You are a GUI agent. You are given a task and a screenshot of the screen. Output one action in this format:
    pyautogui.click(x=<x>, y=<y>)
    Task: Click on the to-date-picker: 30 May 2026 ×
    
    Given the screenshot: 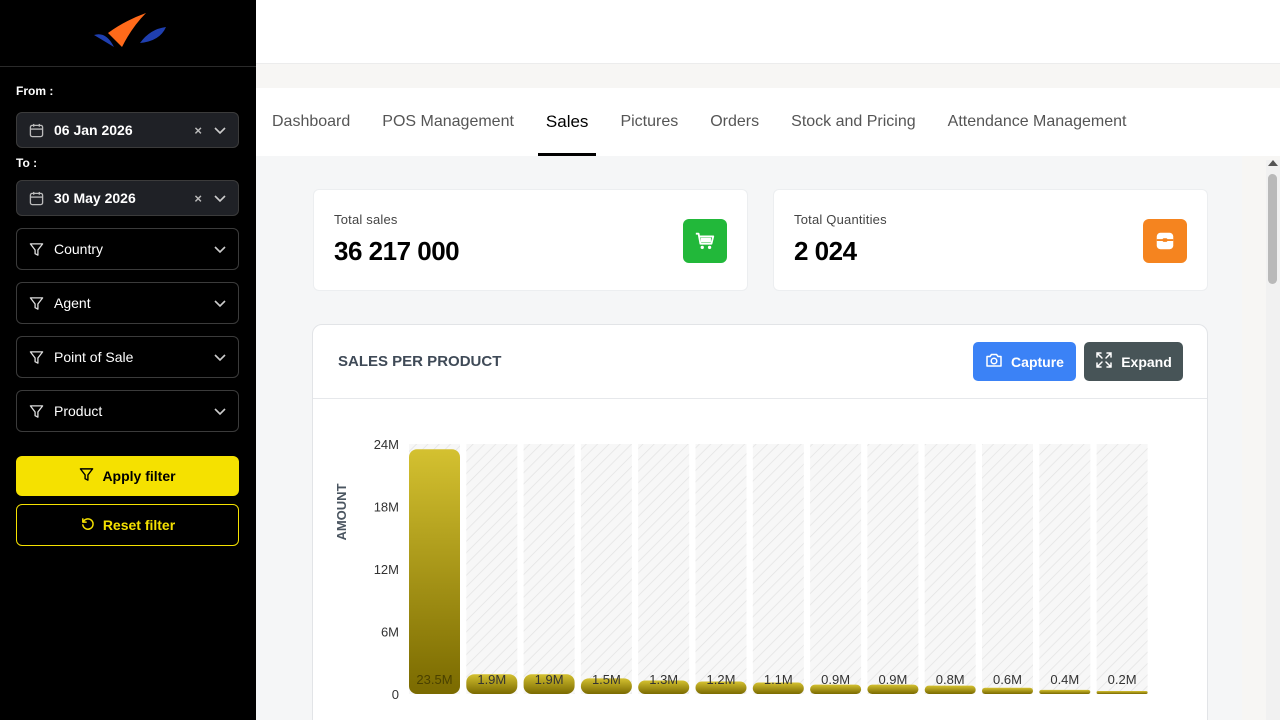 What is the action you would take?
    pyautogui.click(x=127, y=198)
    